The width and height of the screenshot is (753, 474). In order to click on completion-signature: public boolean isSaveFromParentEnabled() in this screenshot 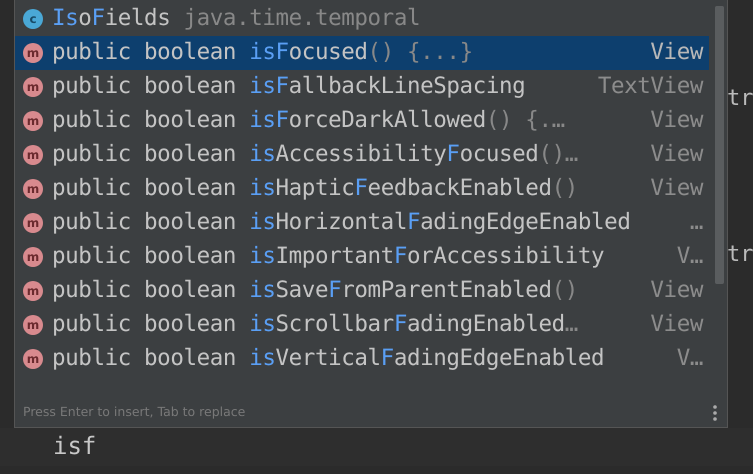, I will do `click(315, 291)`.